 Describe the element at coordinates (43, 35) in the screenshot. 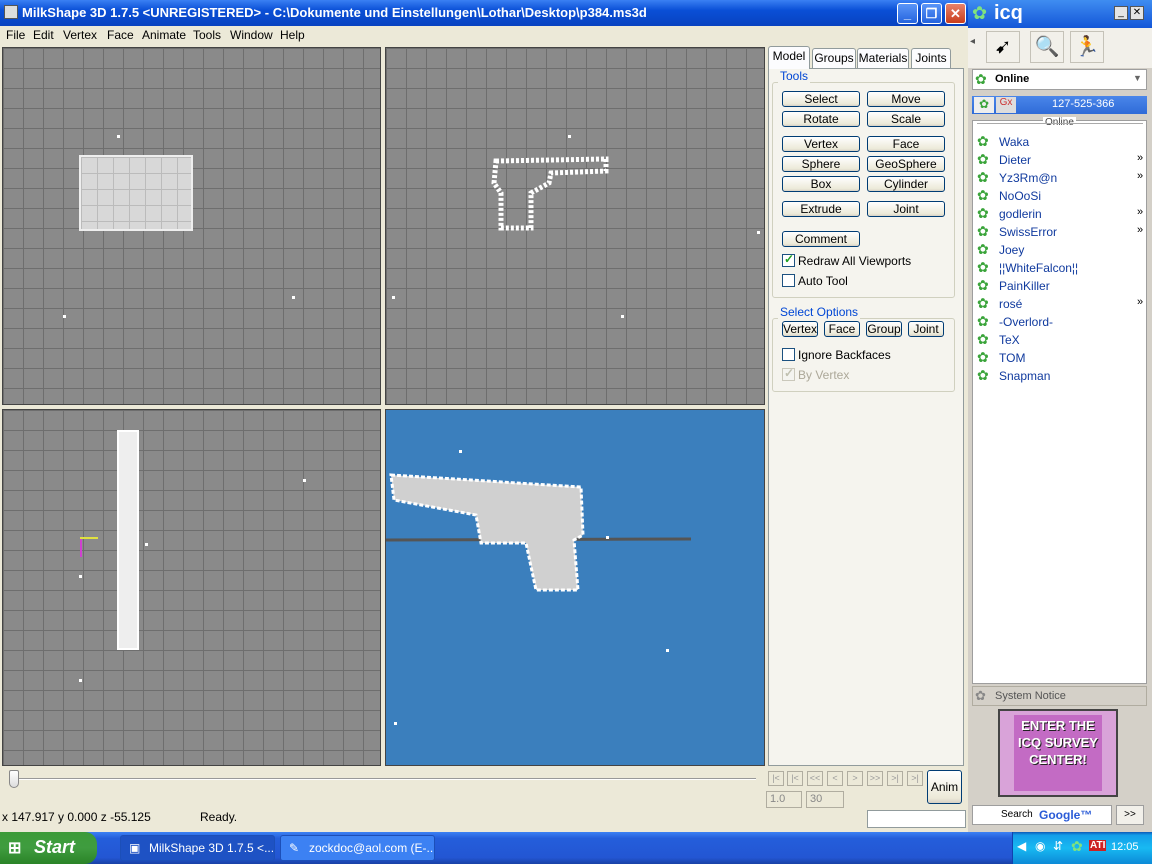

I see `menu-edit: Edit` at that location.